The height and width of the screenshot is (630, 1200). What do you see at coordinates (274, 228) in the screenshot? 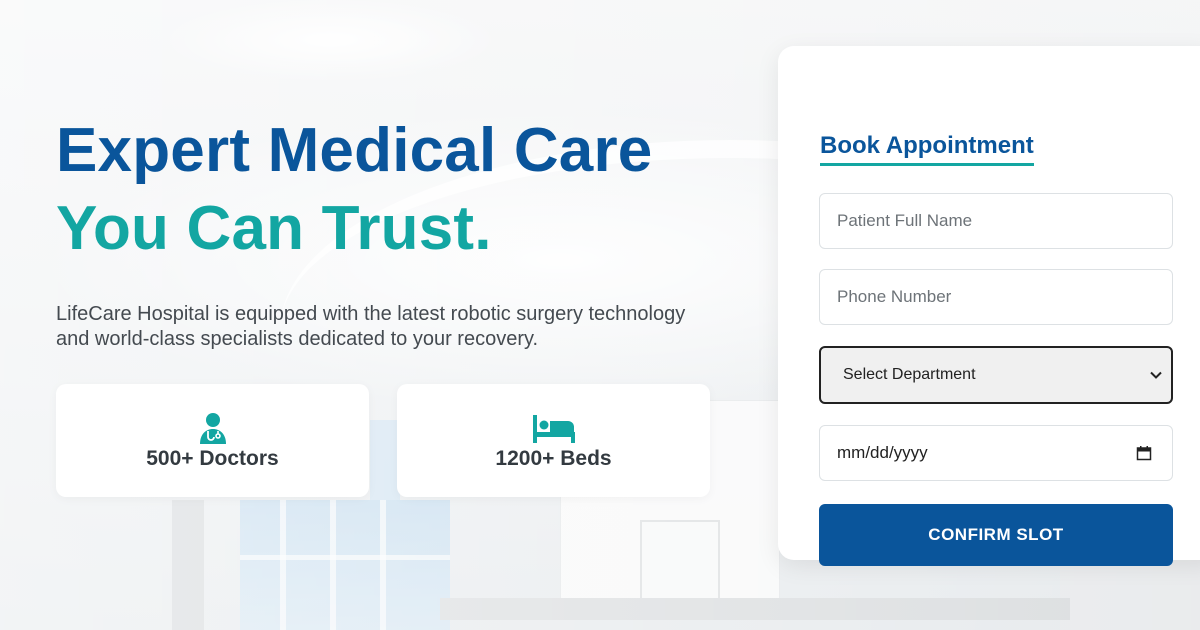
I see `hero-heading-line2: You Can Trust.` at bounding box center [274, 228].